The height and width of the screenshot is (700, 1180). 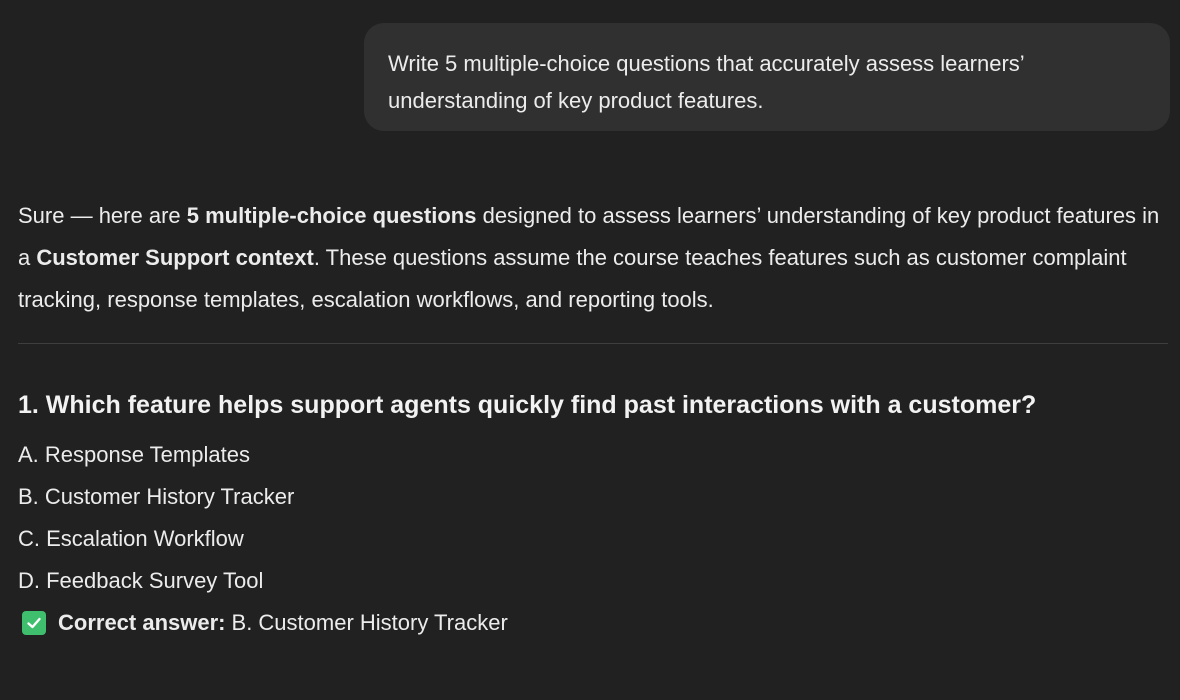 I want to click on check-mark-glyph, so click(x=34, y=623).